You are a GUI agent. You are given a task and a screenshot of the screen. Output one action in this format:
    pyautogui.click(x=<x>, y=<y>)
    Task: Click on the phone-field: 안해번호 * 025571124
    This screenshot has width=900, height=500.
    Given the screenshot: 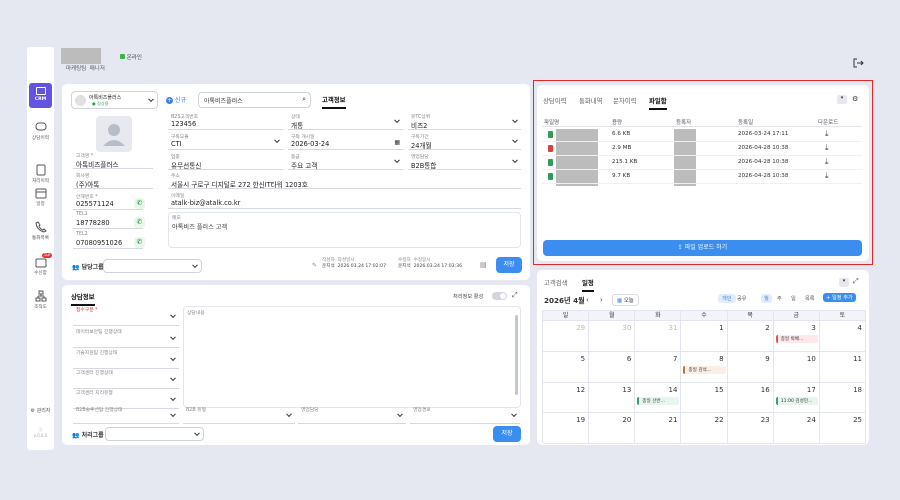 What is the action you would take?
    pyautogui.click(x=108, y=201)
    